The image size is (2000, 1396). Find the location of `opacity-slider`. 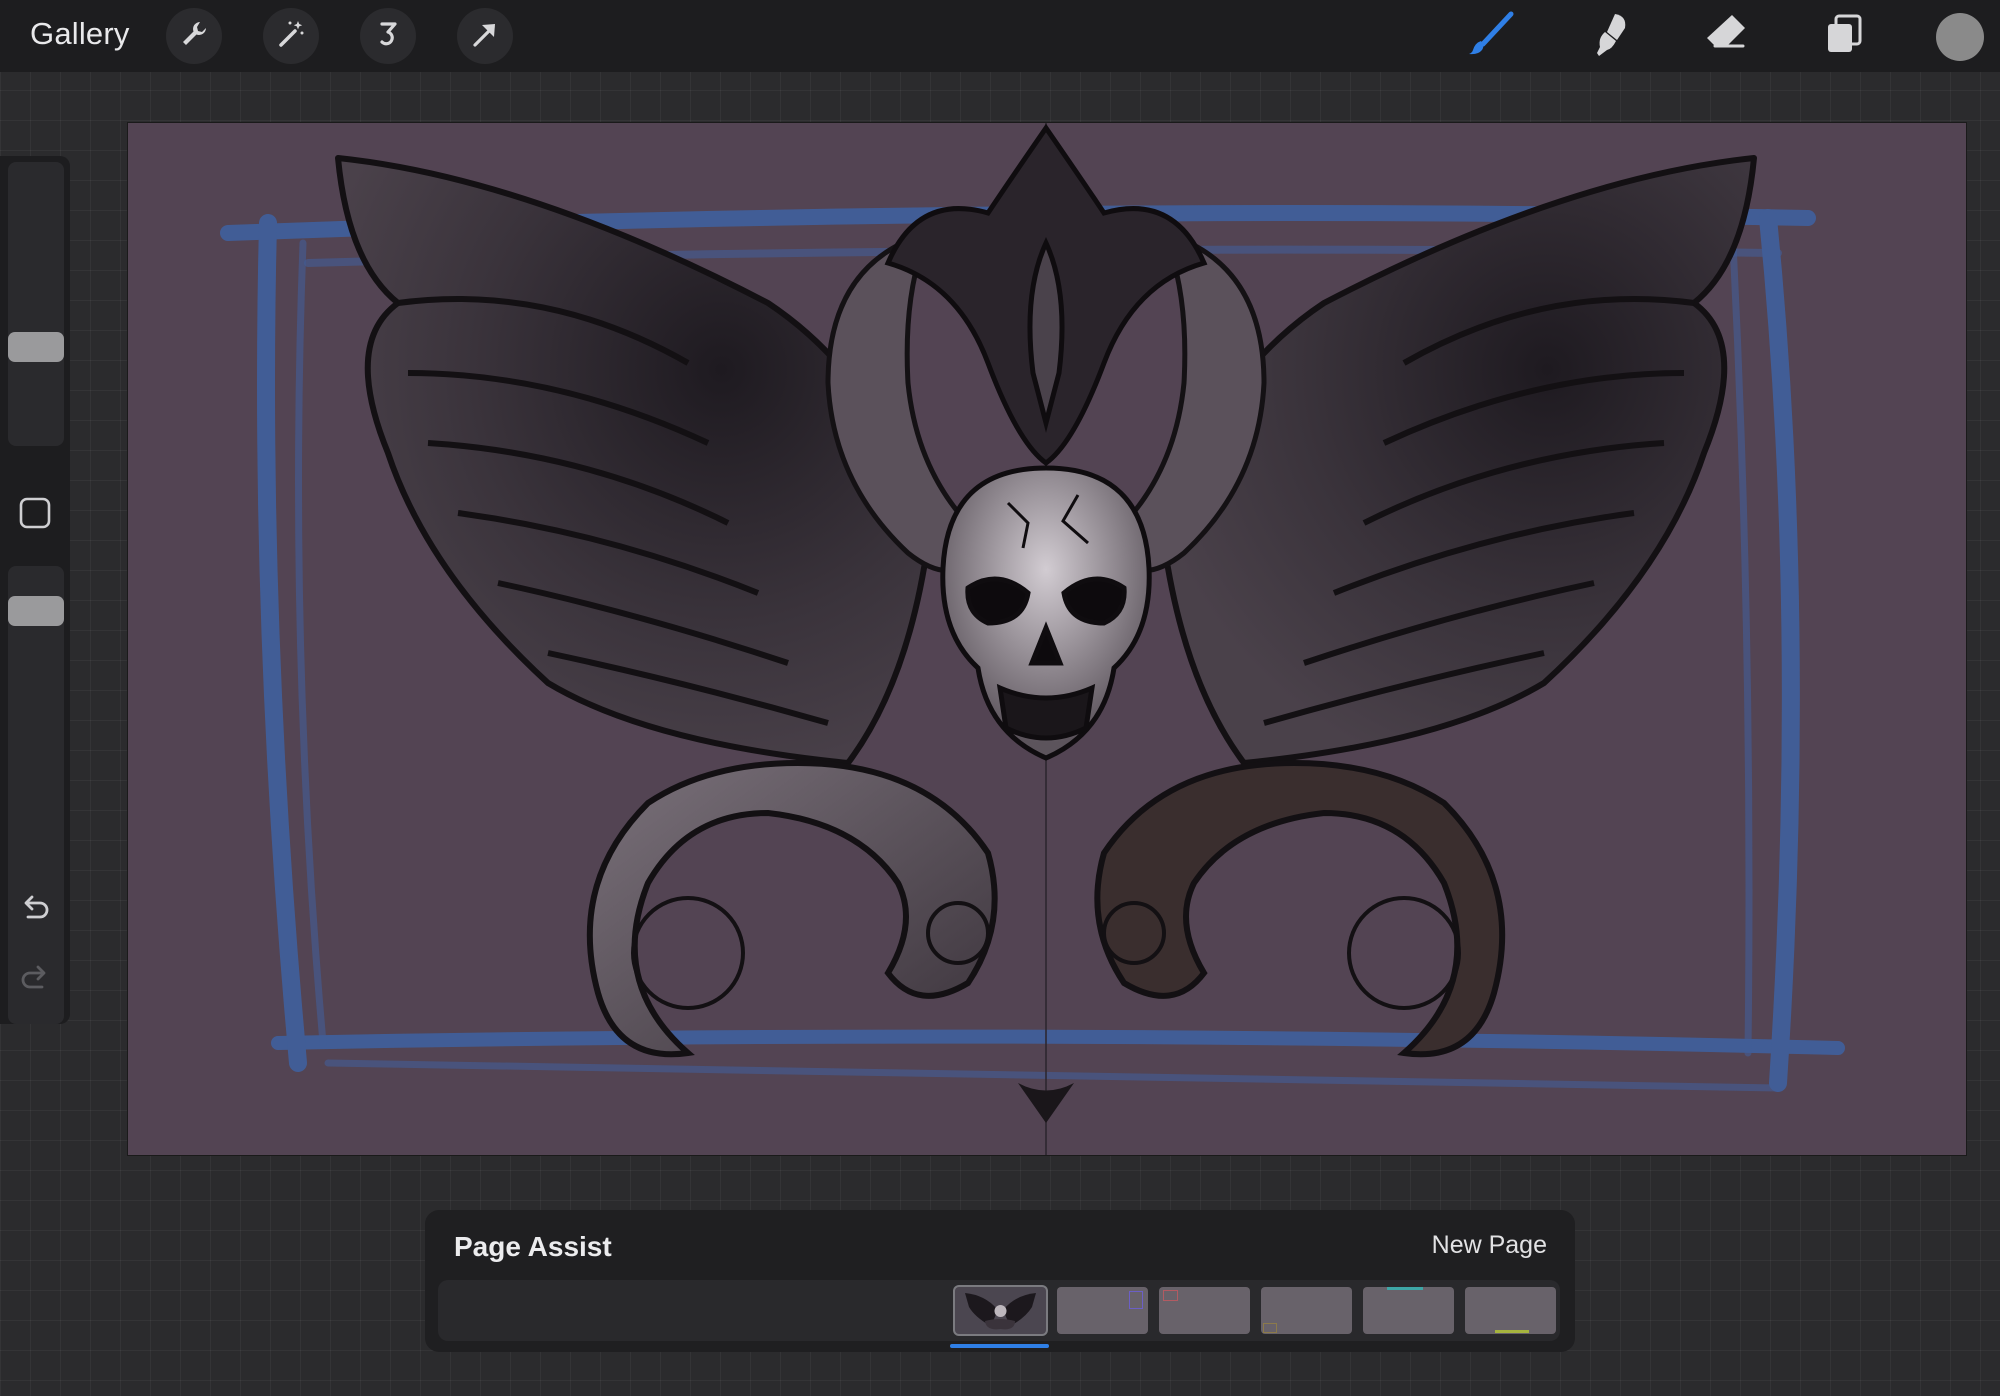

opacity-slider is located at coordinates (36, 795).